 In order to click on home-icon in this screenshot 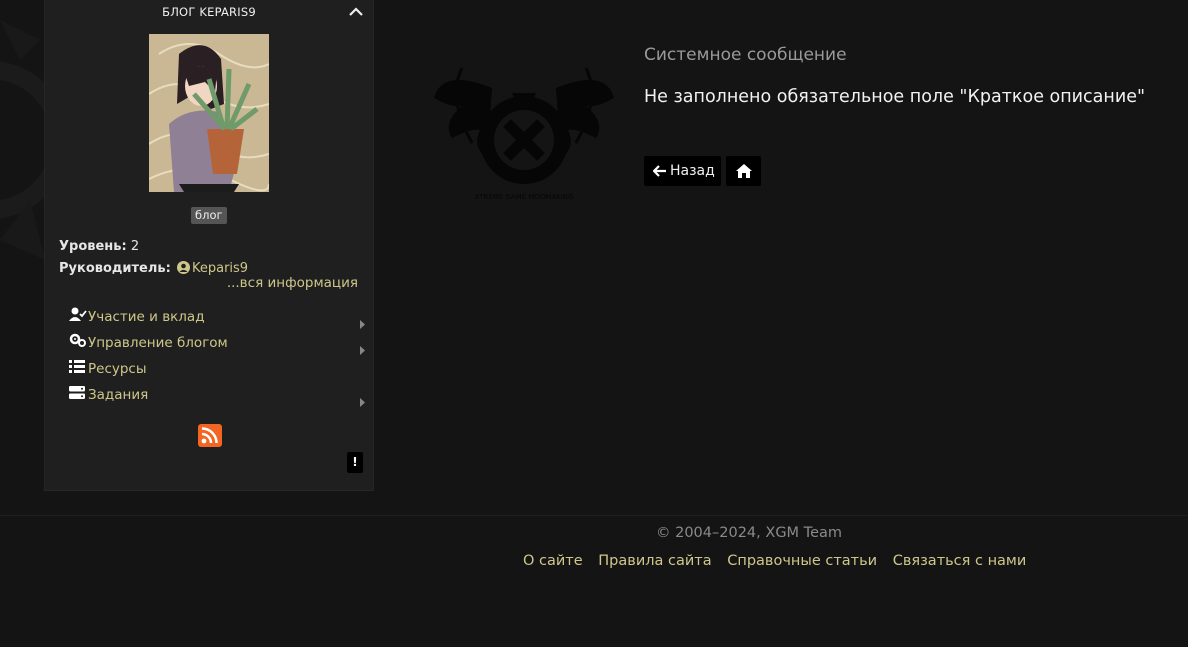, I will do `click(744, 171)`.